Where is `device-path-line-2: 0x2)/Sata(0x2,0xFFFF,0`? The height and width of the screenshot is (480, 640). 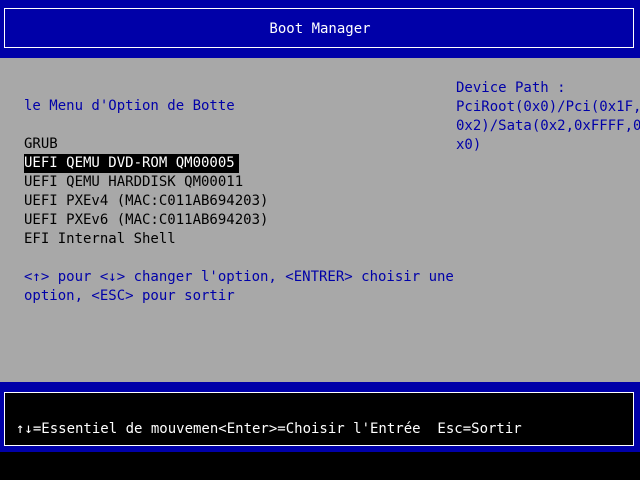
device-path-line-2: 0x2)/Sata(0x2,0xFFFF,0 is located at coordinates (548, 126).